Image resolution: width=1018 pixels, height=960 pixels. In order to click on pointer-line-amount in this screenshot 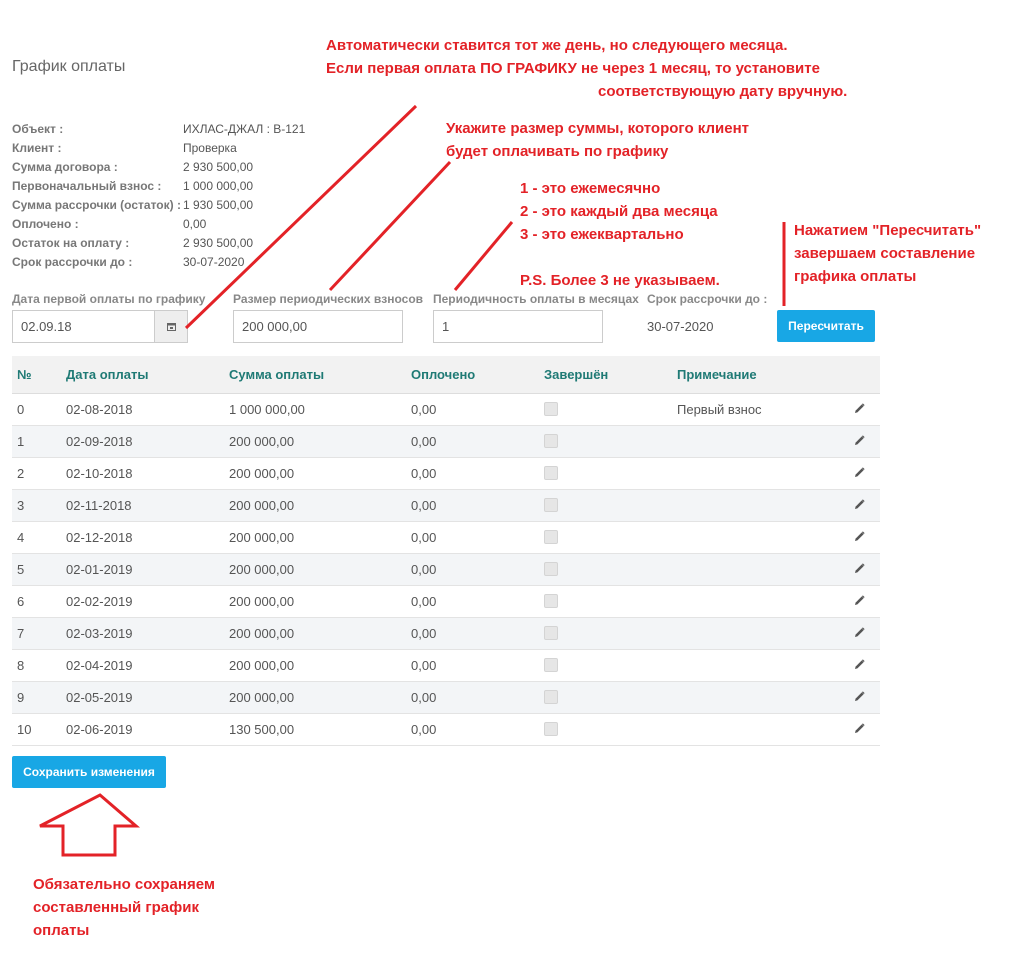, I will do `click(390, 226)`.